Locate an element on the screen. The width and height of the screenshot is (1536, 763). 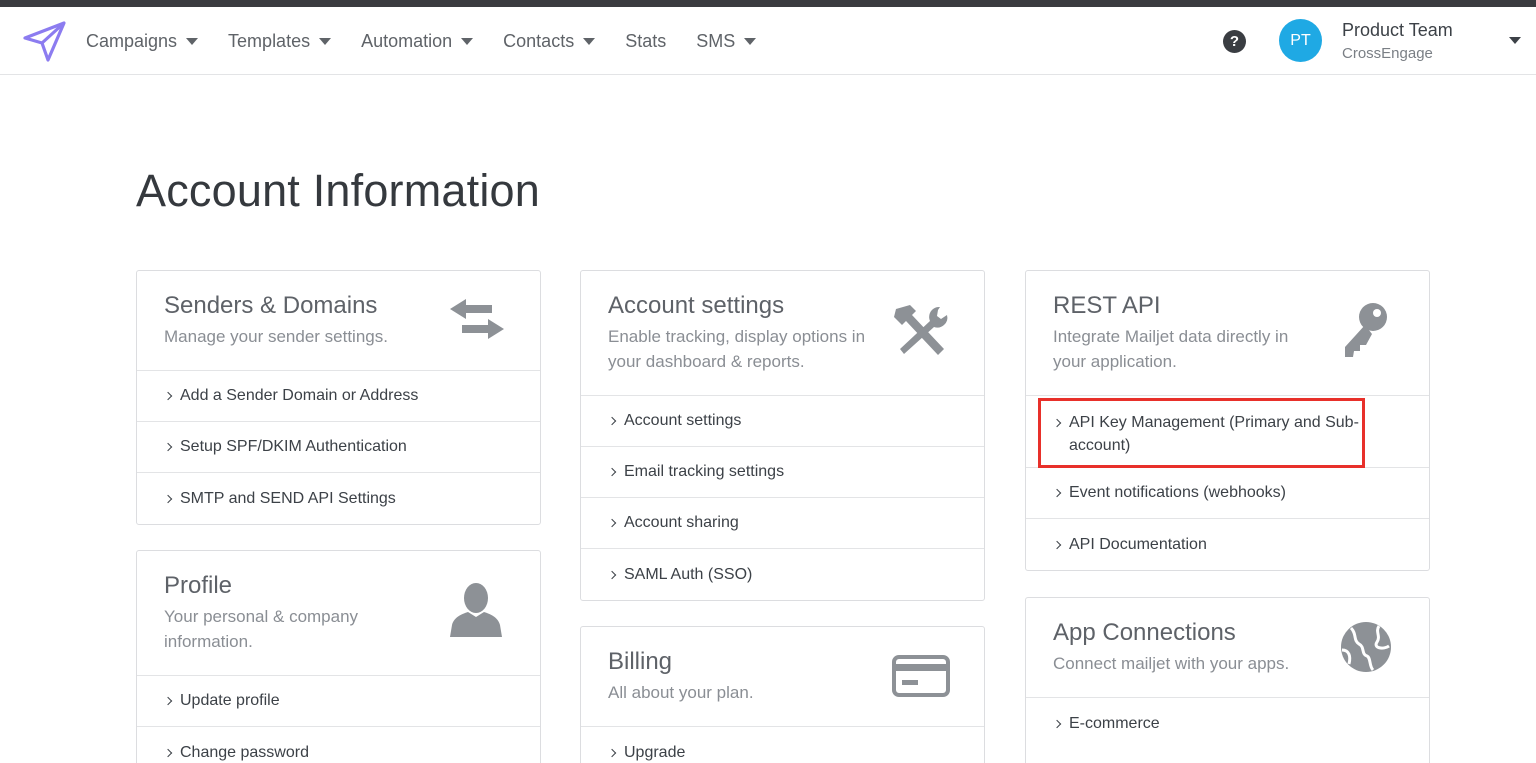
help-icon: ? is located at coordinates (1234, 41).